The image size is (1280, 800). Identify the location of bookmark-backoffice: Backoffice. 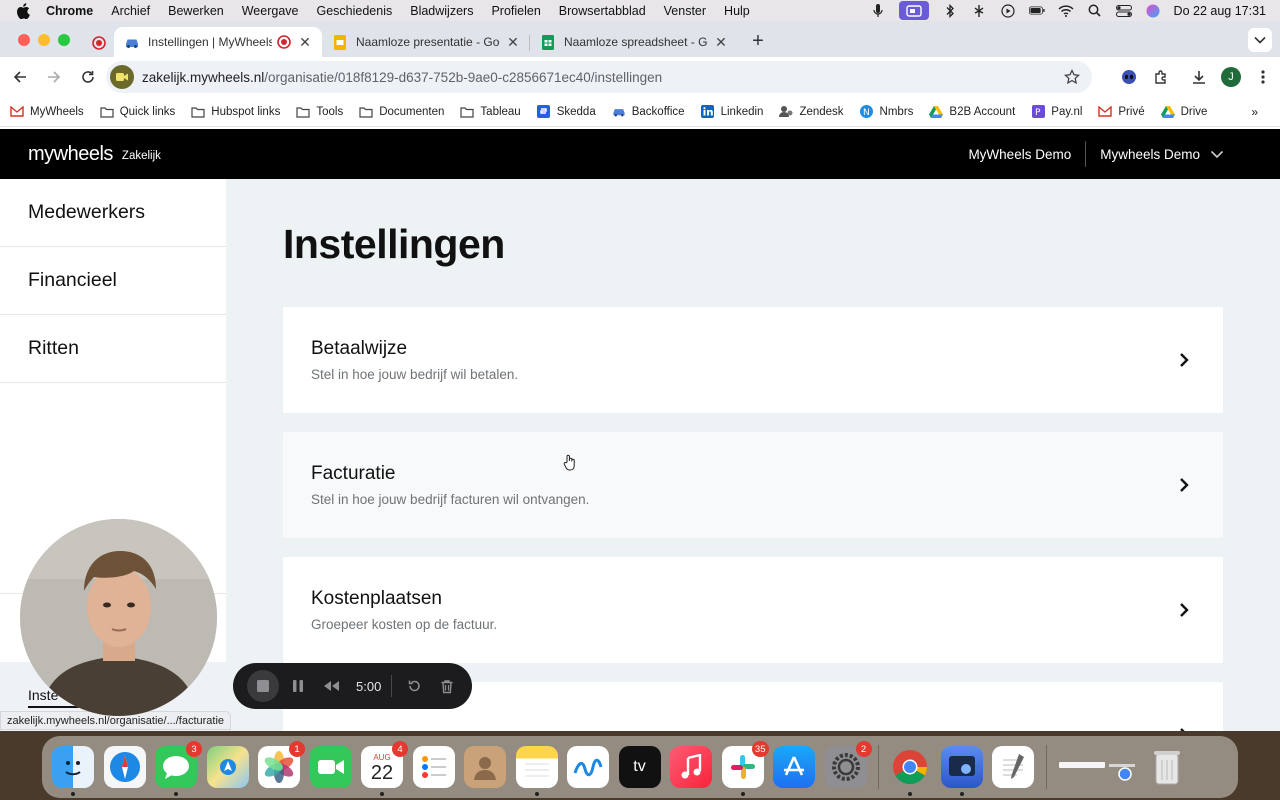
(648, 112).